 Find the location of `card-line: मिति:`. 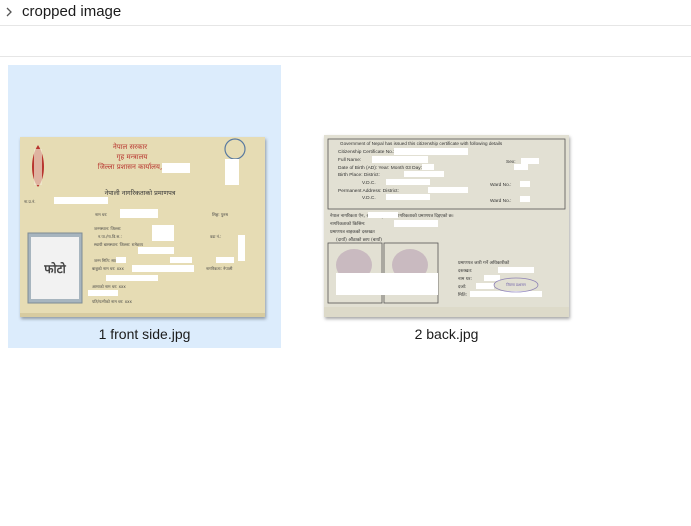

card-line: मिति: is located at coordinates (462, 294).